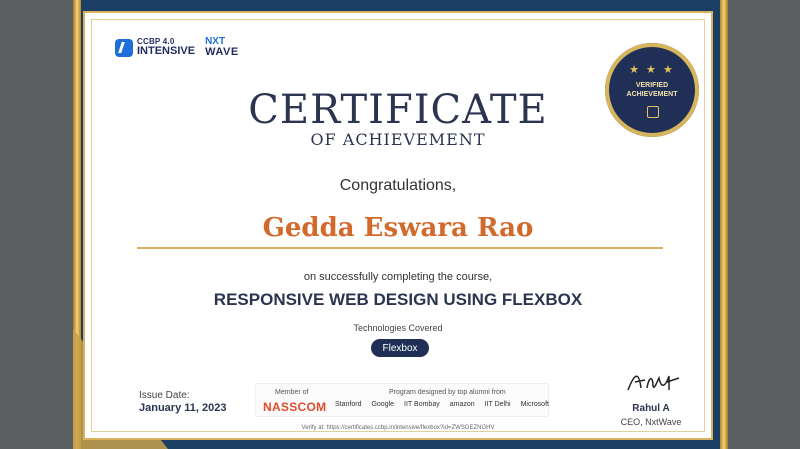  What do you see at coordinates (653, 112) in the screenshot?
I see `certificate-icon` at bounding box center [653, 112].